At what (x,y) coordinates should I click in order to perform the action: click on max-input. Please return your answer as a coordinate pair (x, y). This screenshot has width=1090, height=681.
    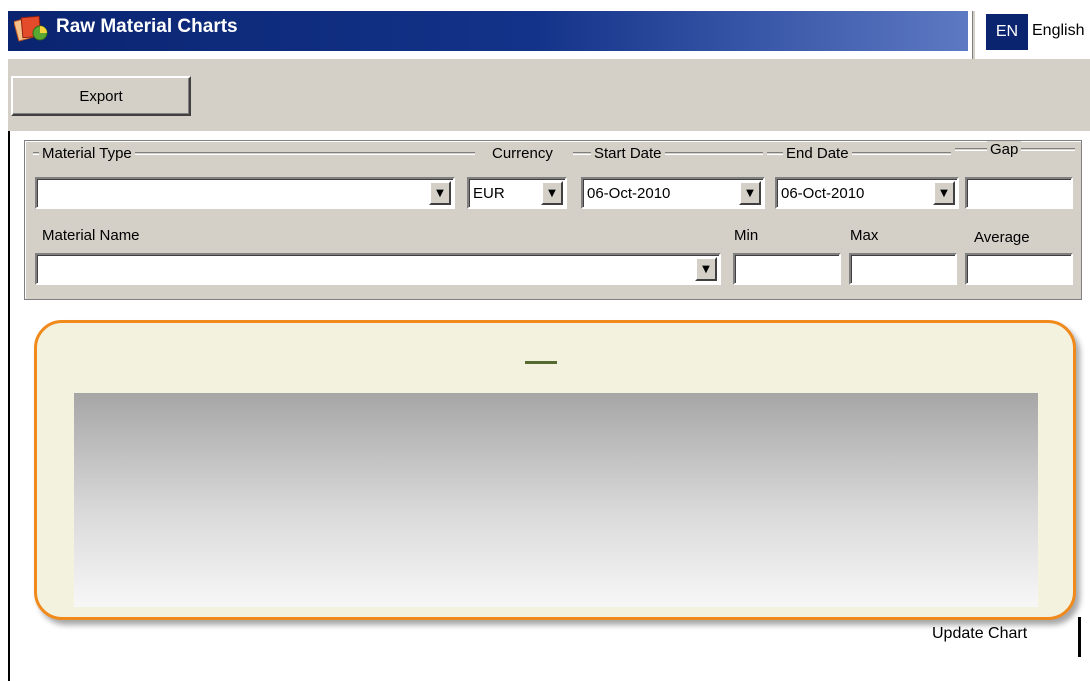
    Looking at the image, I should click on (903, 269).